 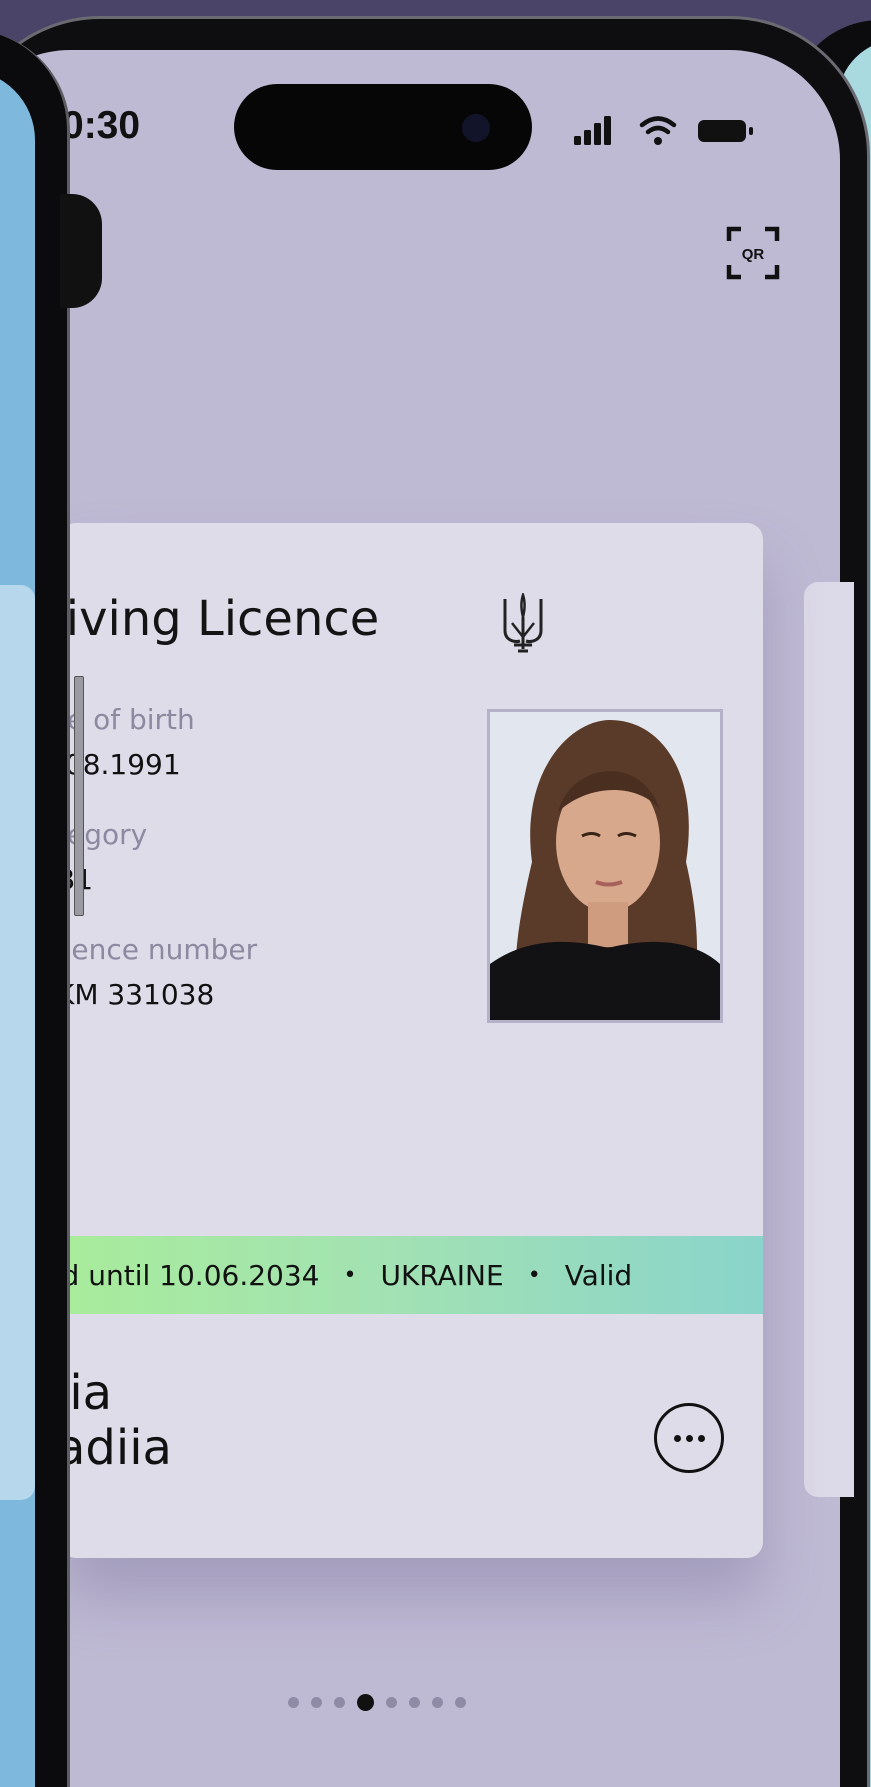 I want to click on more-options-icon, so click(x=689, y=1438).